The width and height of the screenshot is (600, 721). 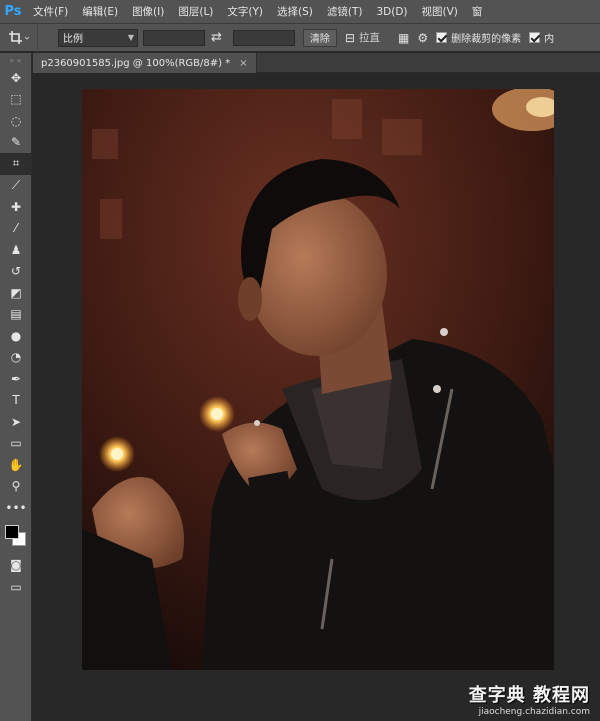 What do you see at coordinates (13, 11) in the screenshot?
I see `photoshop-logo: Ps` at bounding box center [13, 11].